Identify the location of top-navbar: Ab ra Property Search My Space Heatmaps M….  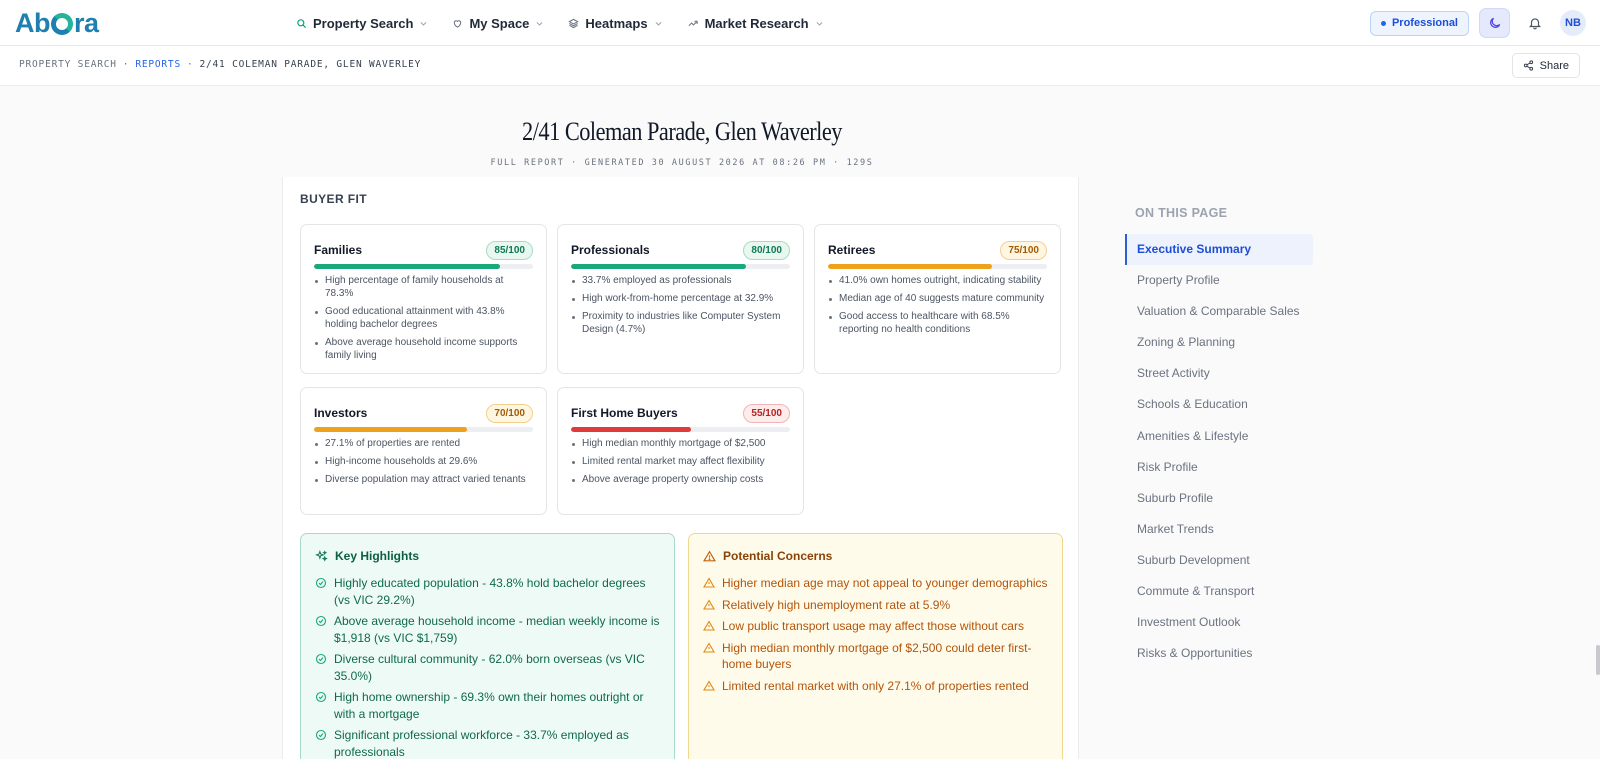
(800, 23).